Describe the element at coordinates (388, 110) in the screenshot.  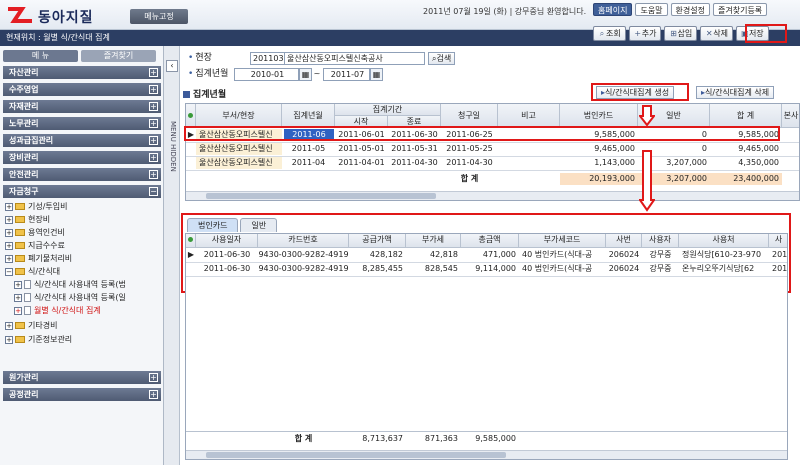
I see `col-period: 집계기간` at that location.